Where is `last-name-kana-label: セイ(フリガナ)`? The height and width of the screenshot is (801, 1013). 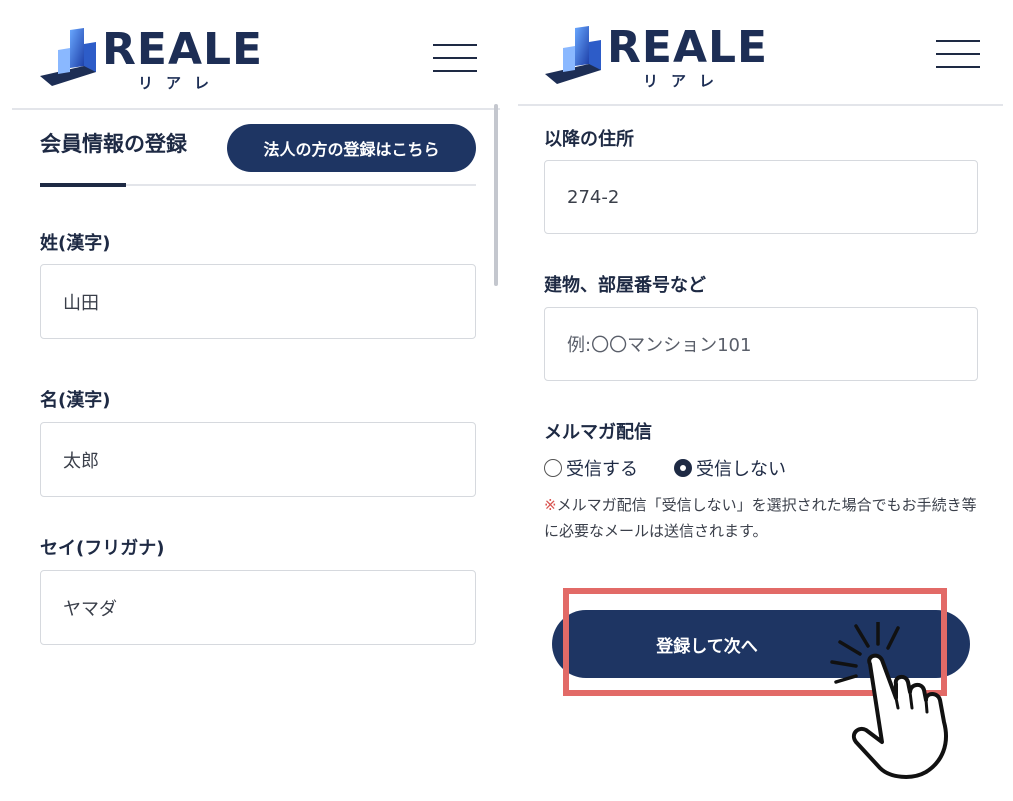 last-name-kana-label: セイ(フリガナ) is located at coordinates (102, 548).